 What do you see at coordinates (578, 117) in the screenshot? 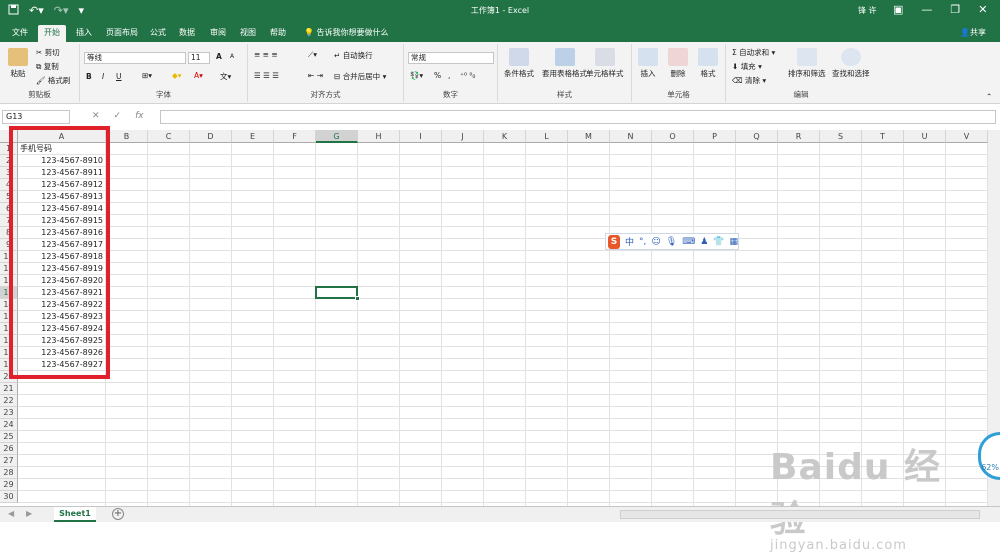
I see `formula-input` at bounding box center [578, 117].